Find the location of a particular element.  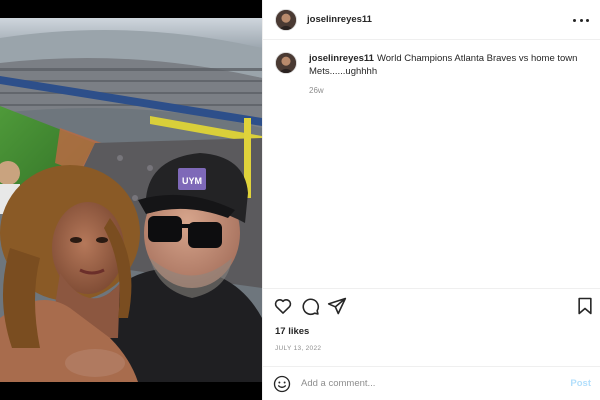

comment-input is located at coordinates (432, 383).